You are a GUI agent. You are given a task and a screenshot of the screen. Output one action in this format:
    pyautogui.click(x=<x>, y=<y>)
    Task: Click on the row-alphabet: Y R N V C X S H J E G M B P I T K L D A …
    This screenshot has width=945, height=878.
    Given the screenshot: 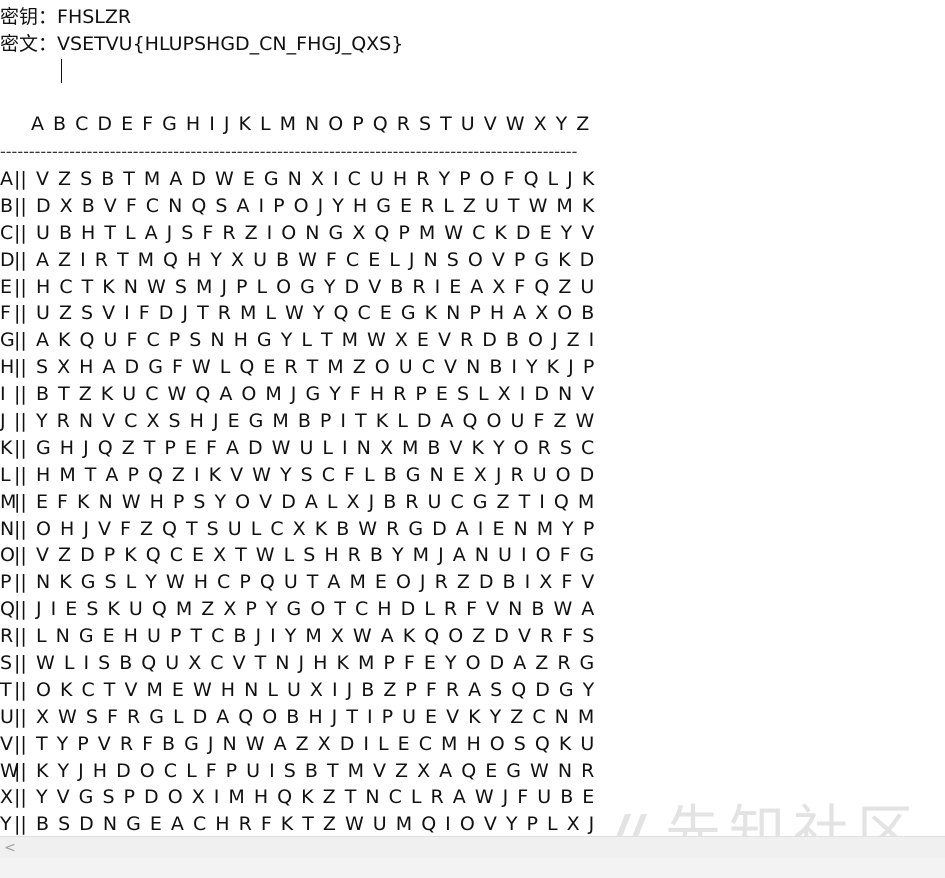 What is the action you would take?
    pyautogui.click(x=315, y=421)
    